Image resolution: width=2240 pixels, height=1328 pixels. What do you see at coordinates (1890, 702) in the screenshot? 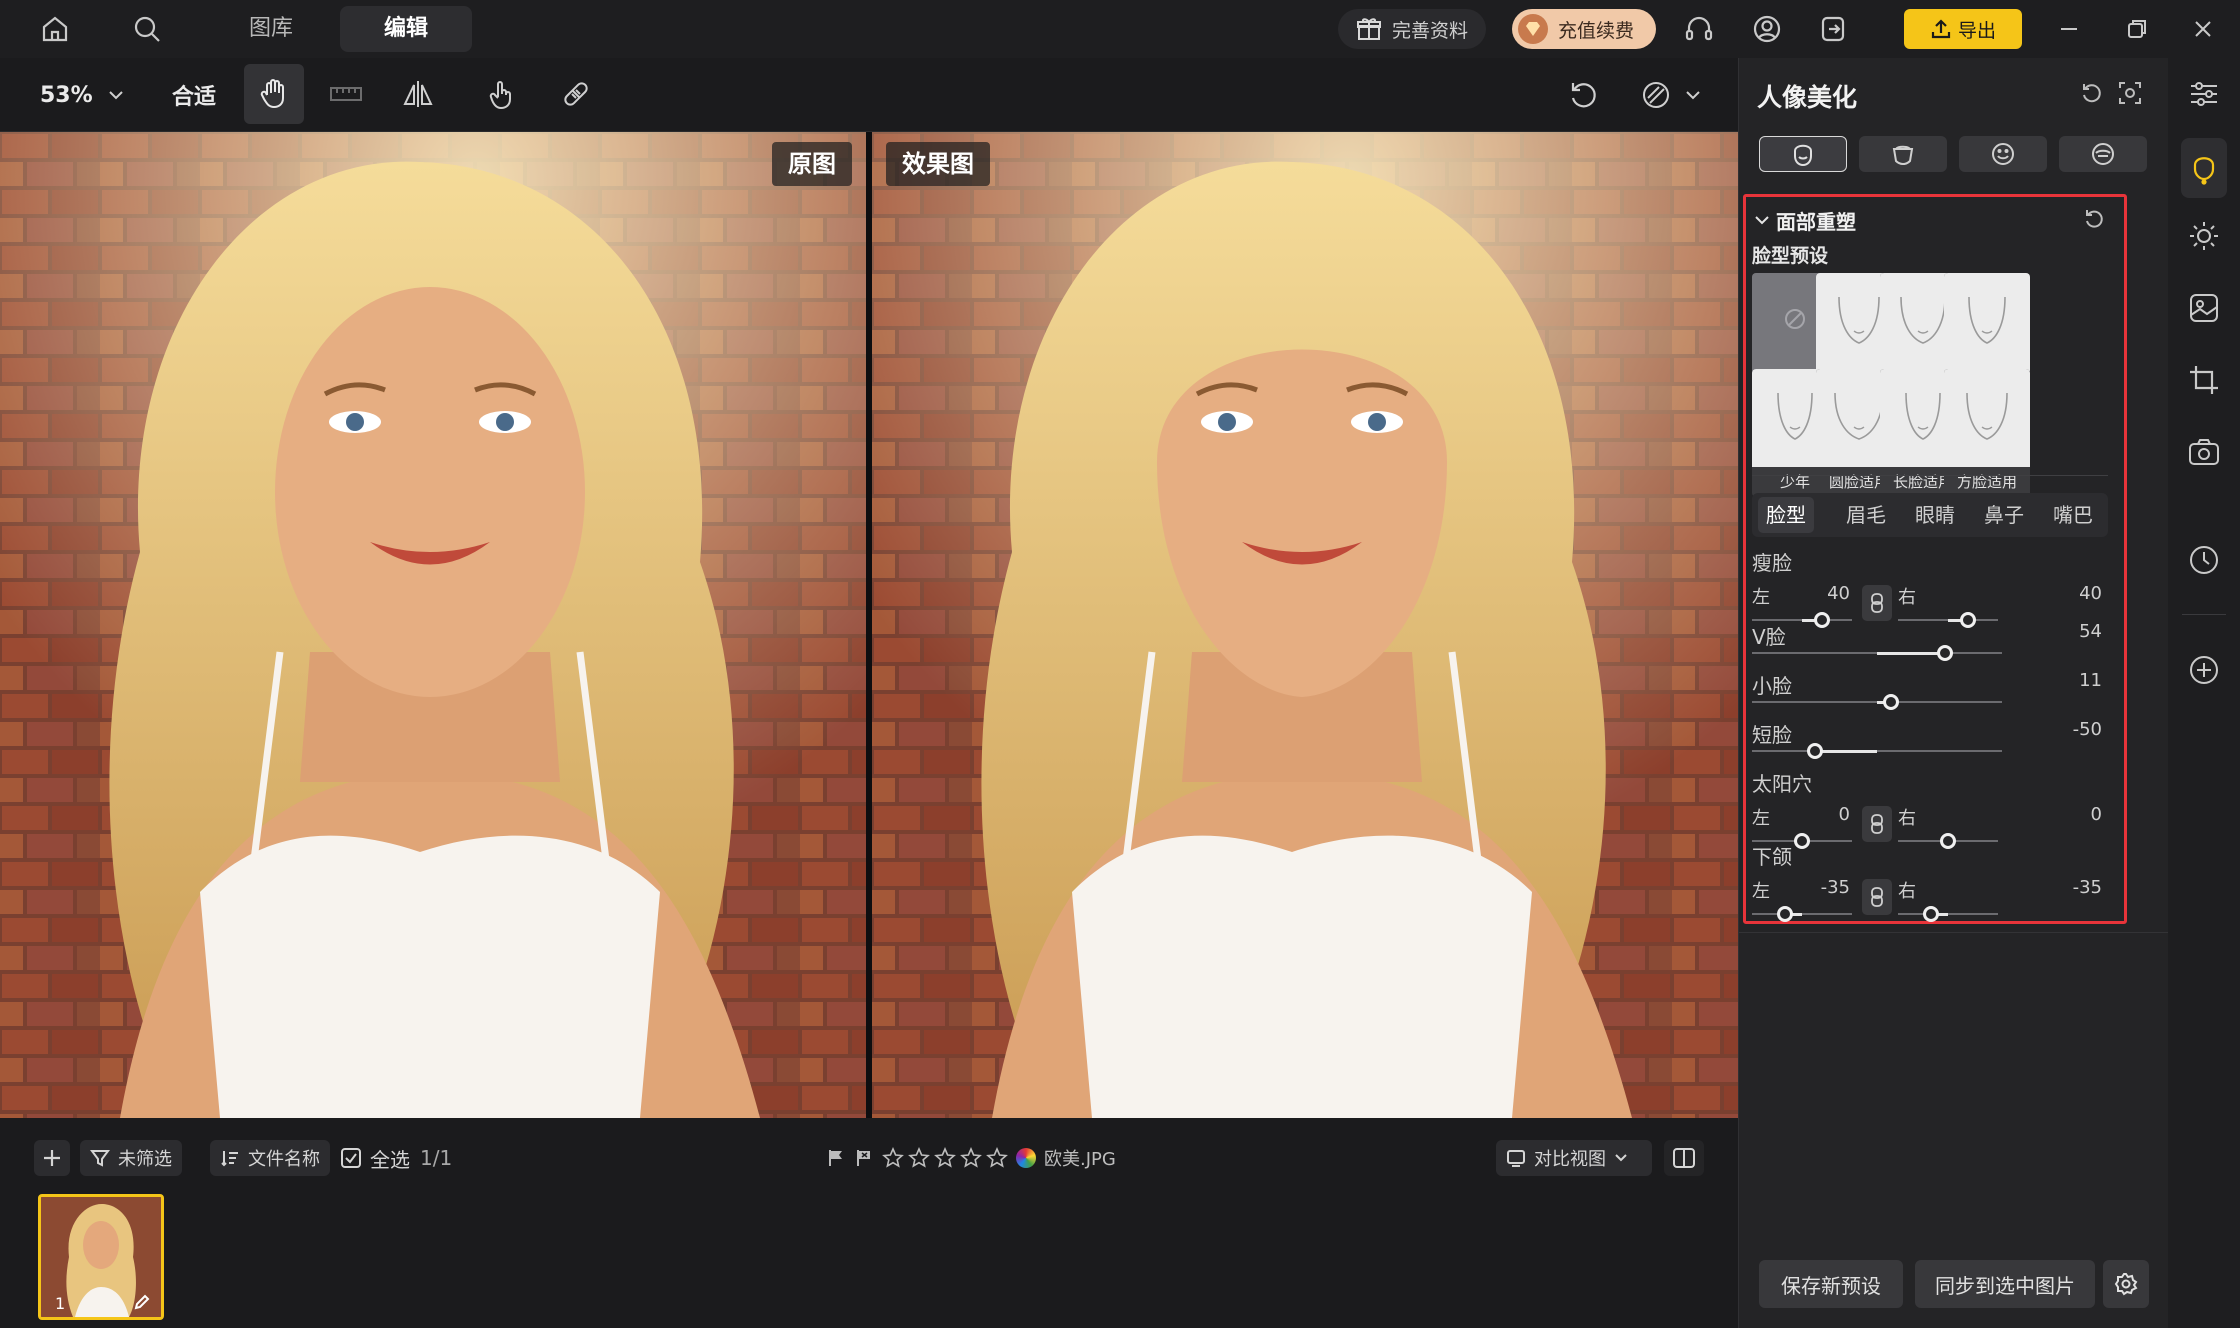
I see `small-handle` at bounding box center [1890, 702].